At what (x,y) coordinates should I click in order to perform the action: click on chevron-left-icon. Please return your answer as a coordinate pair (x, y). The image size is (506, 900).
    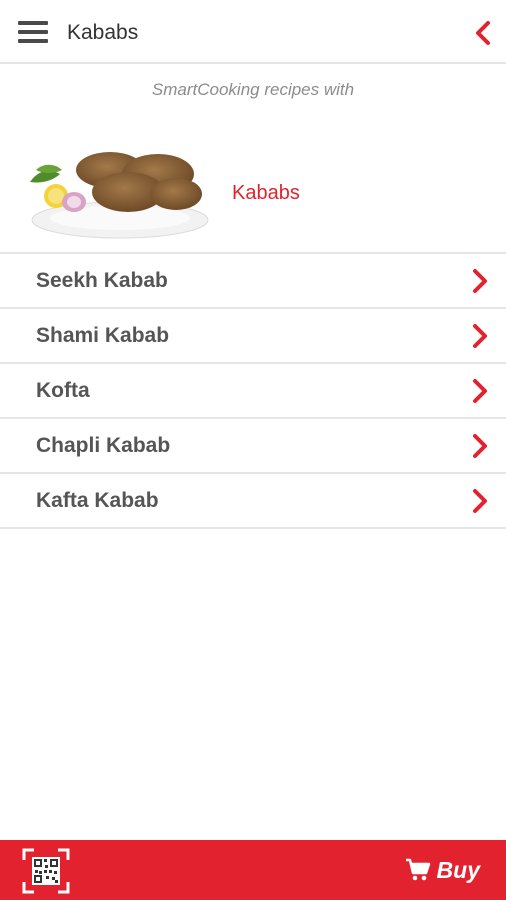
    Looking at the image, I should click on (483, 33).